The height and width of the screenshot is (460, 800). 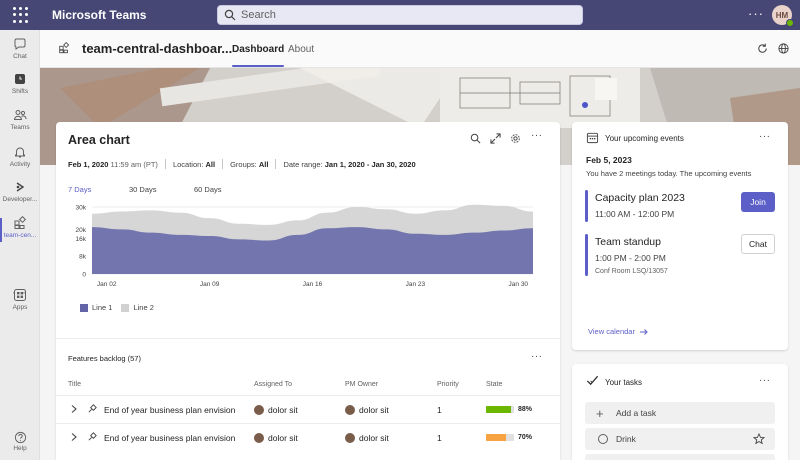 I want to click on rail-item-activity: Activity, so click(x=20, y=156).